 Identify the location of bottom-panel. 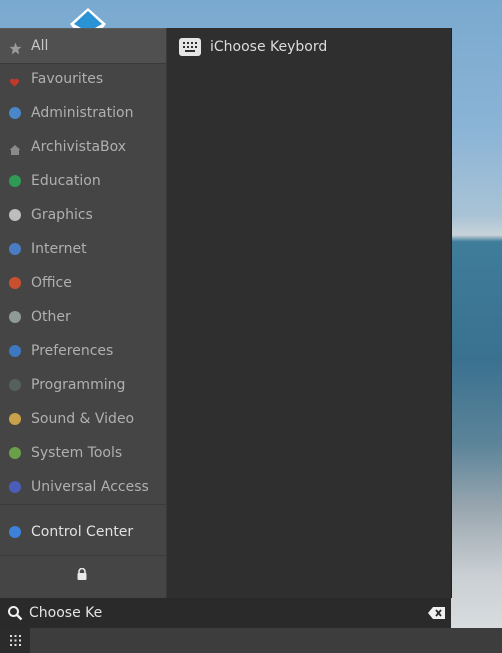
(251, 640).